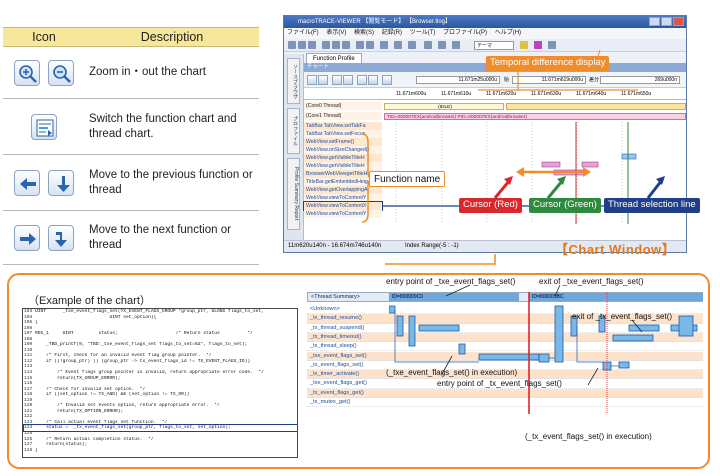  Describe the element at coordinates (334, 58) in the screenshot. I see `tab-function-profile: Function Profile` at that location.